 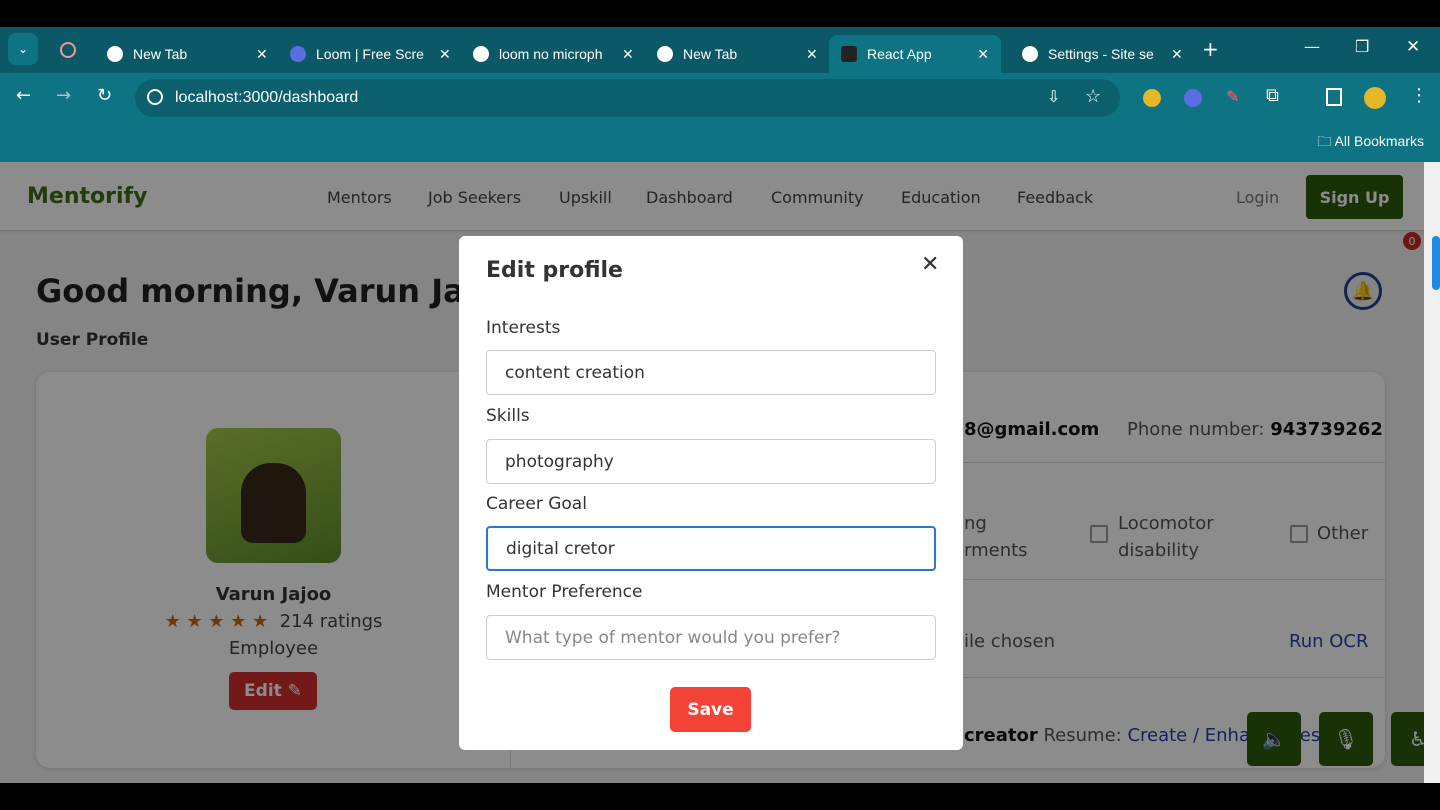 What do you see at coordinates (523, 328) in the screenshot?
I see `interests-label: Interests` at bounding box center [523, 328].